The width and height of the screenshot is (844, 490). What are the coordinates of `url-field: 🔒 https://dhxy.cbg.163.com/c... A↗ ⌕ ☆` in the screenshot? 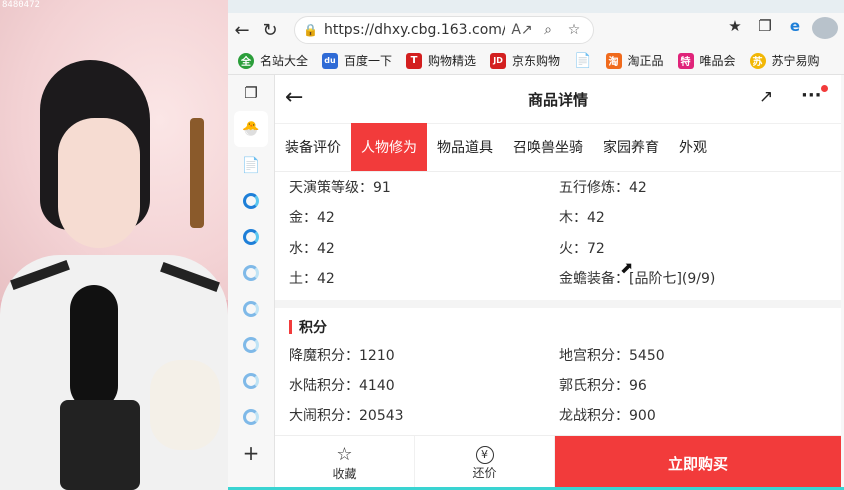 It's located at (444, 30).